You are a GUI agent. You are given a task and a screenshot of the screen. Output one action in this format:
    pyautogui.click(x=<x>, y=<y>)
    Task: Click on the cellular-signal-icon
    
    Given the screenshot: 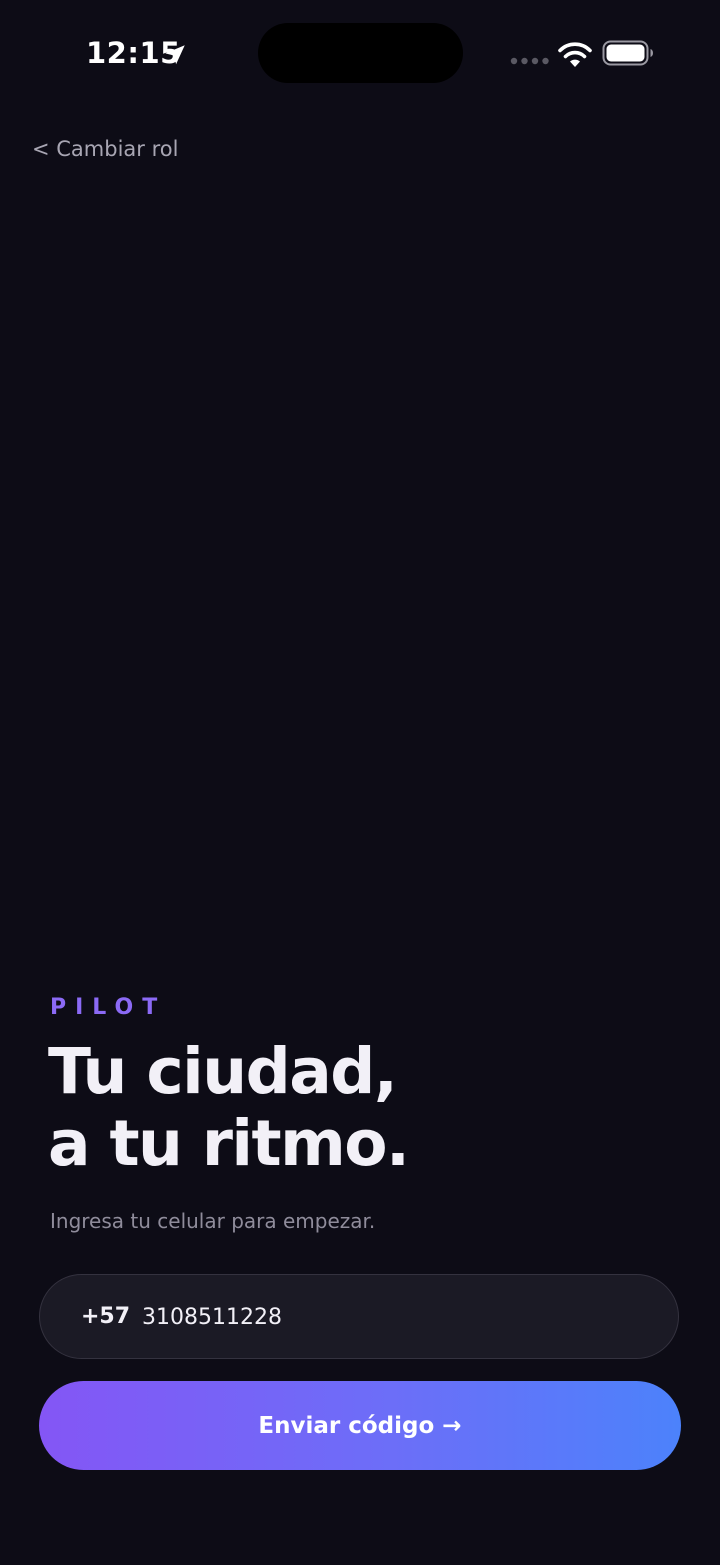 What is the action you would take?
    pyautogui.click(x=529, y=61)
    